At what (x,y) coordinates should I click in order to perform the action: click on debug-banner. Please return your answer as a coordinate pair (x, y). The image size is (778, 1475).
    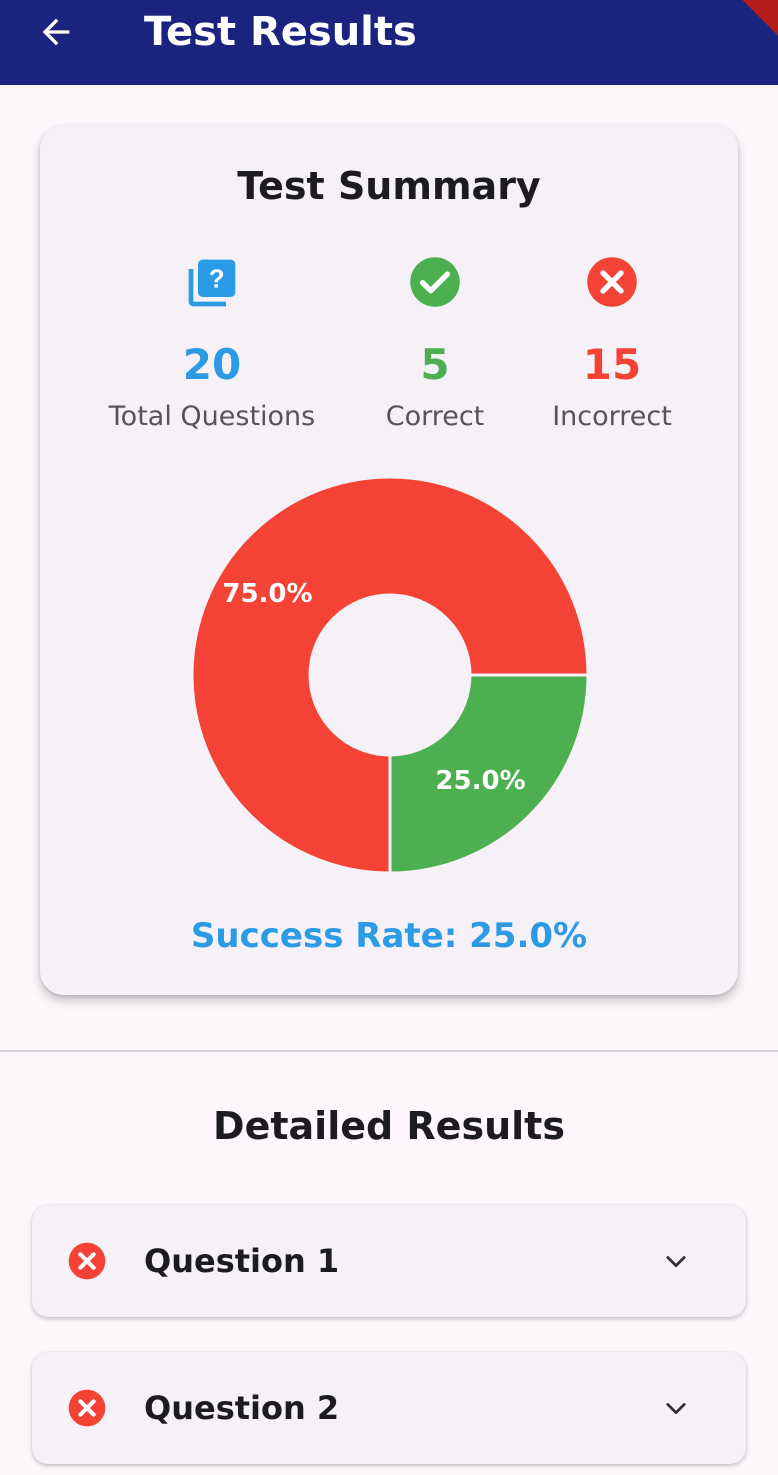
    Looking at the image, I should click on (752, 21).